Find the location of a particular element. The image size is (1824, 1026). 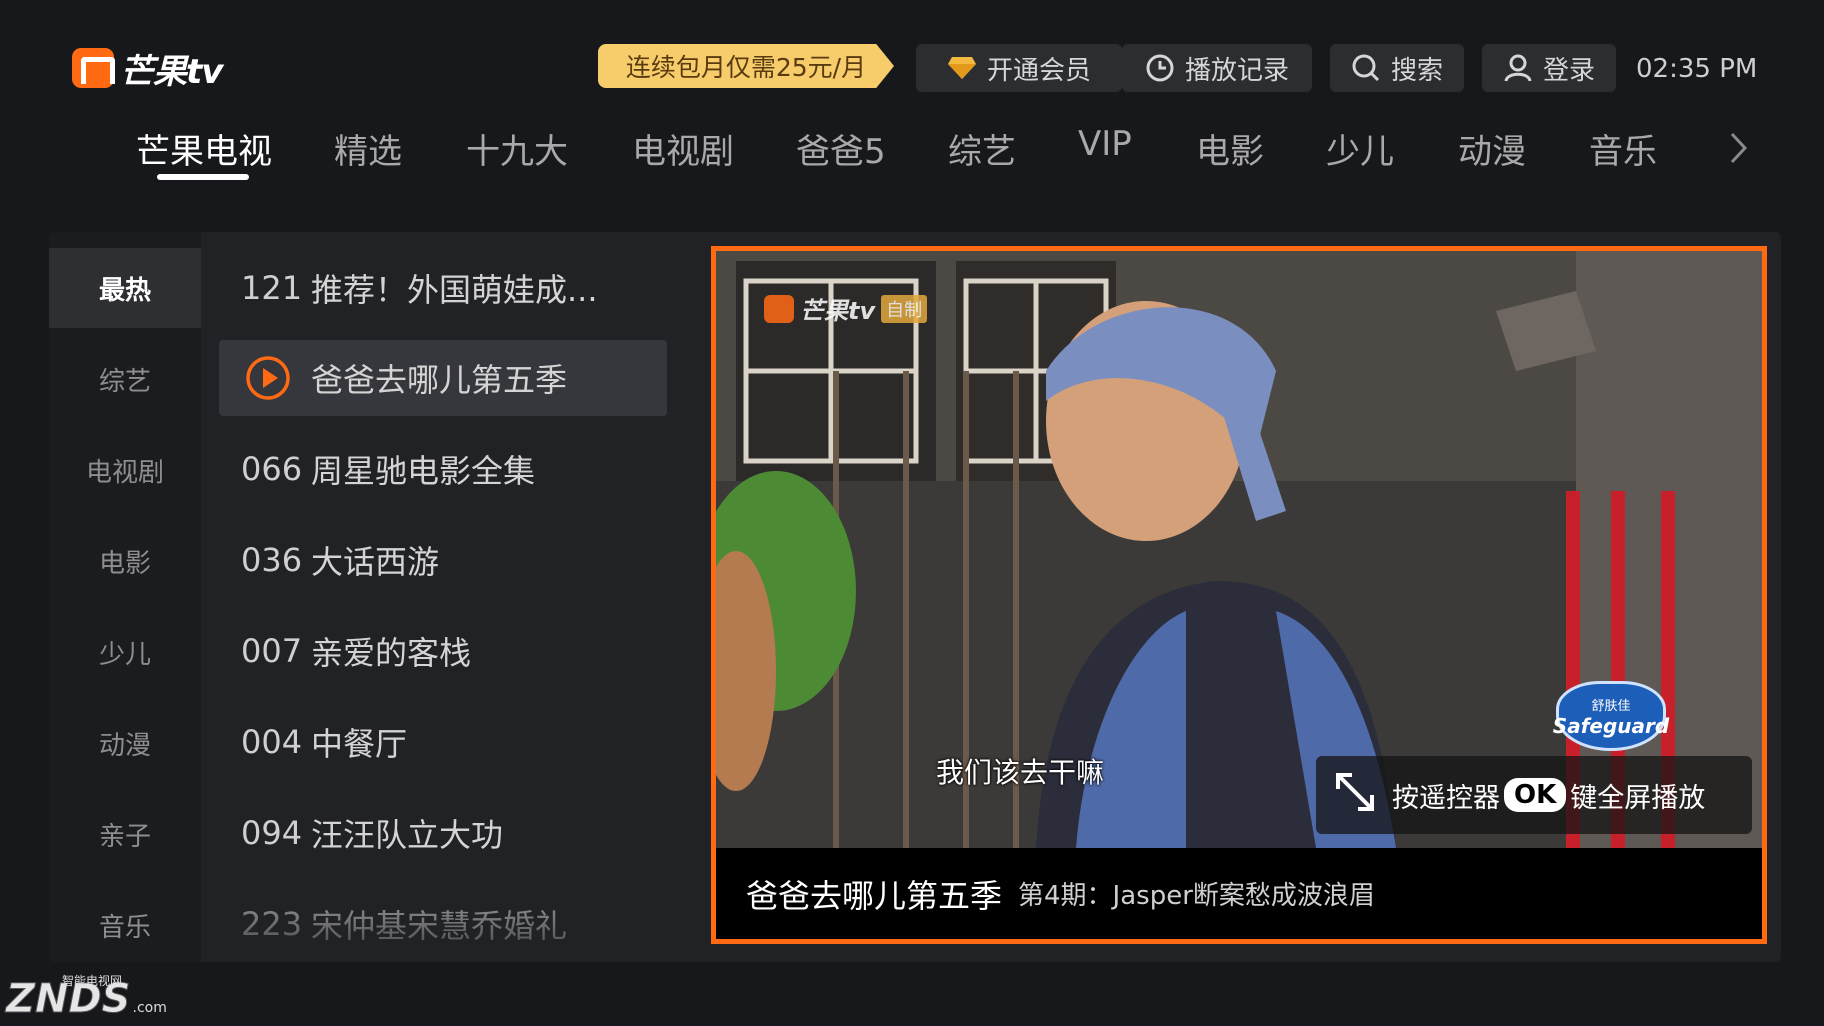

vip-button: 开通会员 is located at coordinates (1019, 68).